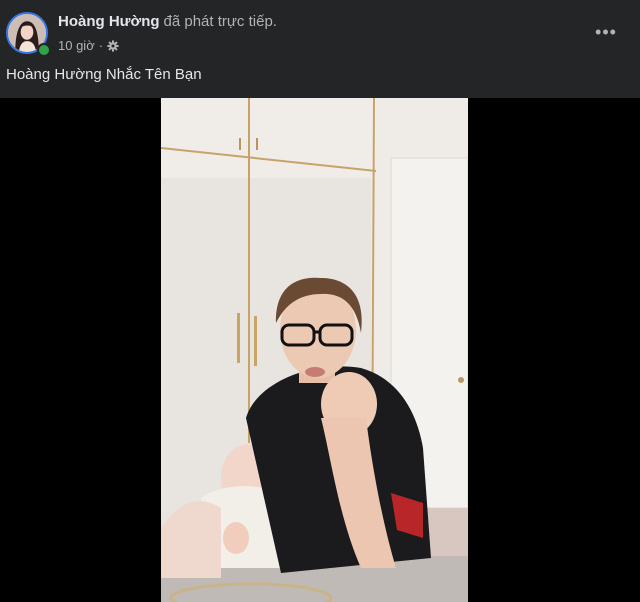  I want to click on gear-icon, so click(113, 45).